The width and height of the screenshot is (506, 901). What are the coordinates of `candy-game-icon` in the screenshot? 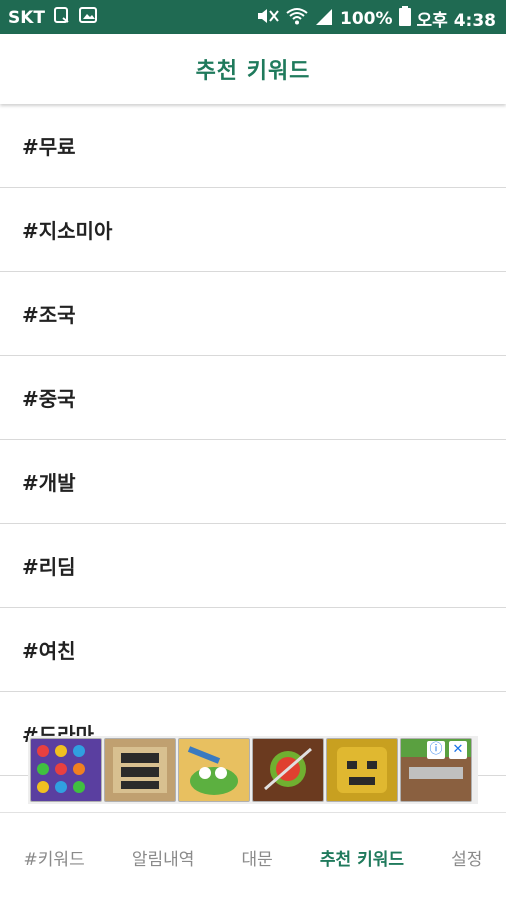 It's located at (66, 770).